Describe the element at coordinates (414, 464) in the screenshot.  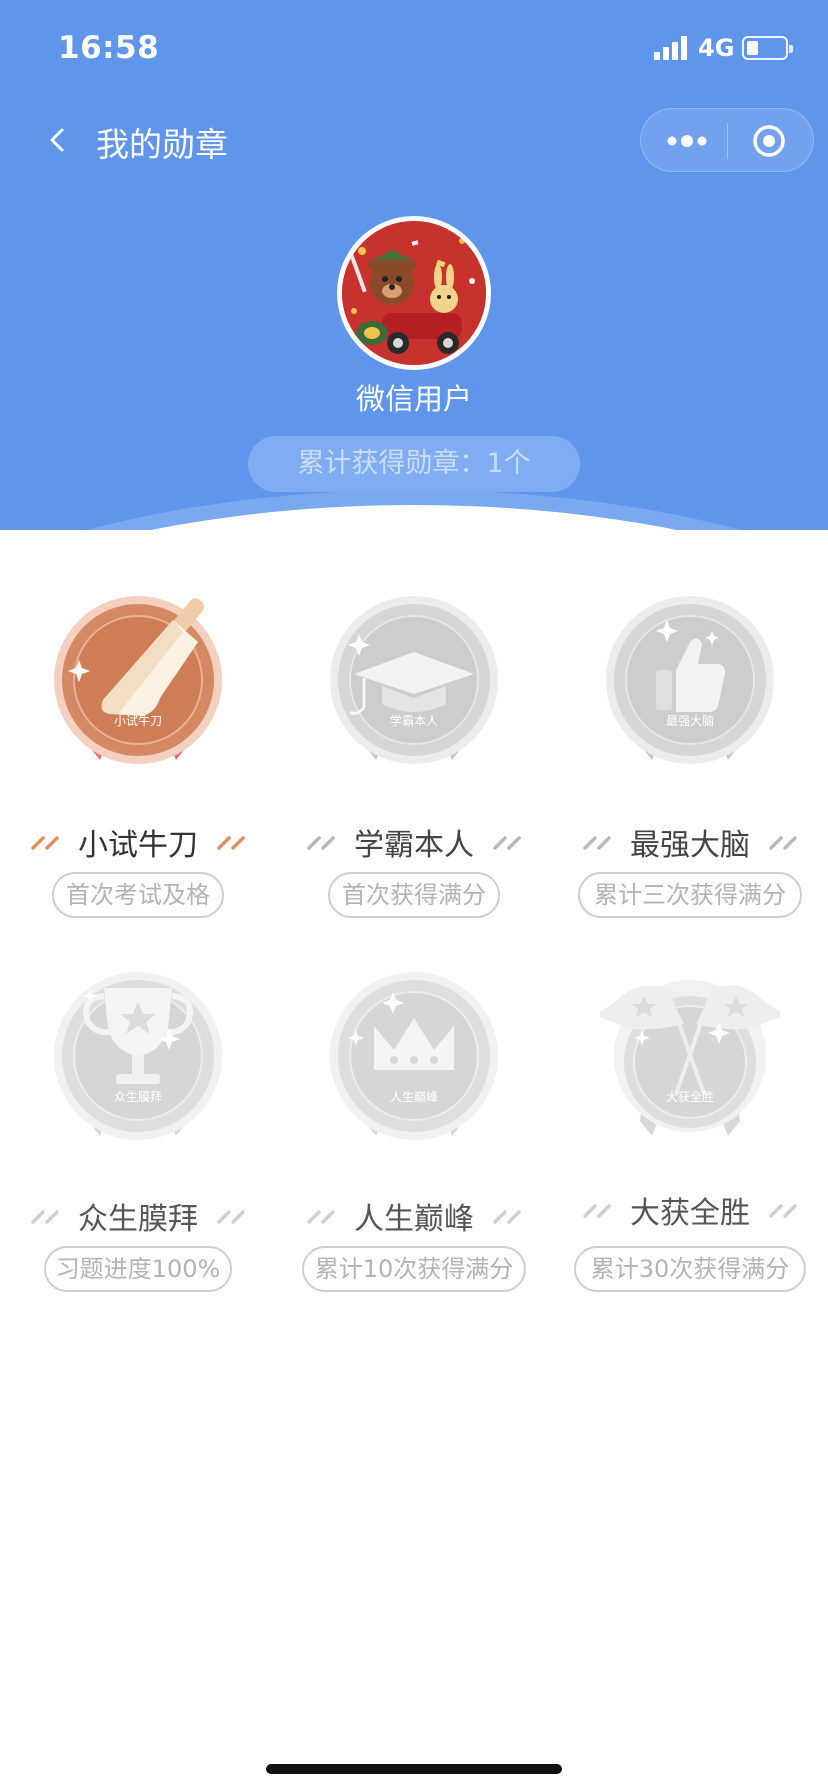
I see `badge-count-pill: 累计获得勋章：1个` at that location.